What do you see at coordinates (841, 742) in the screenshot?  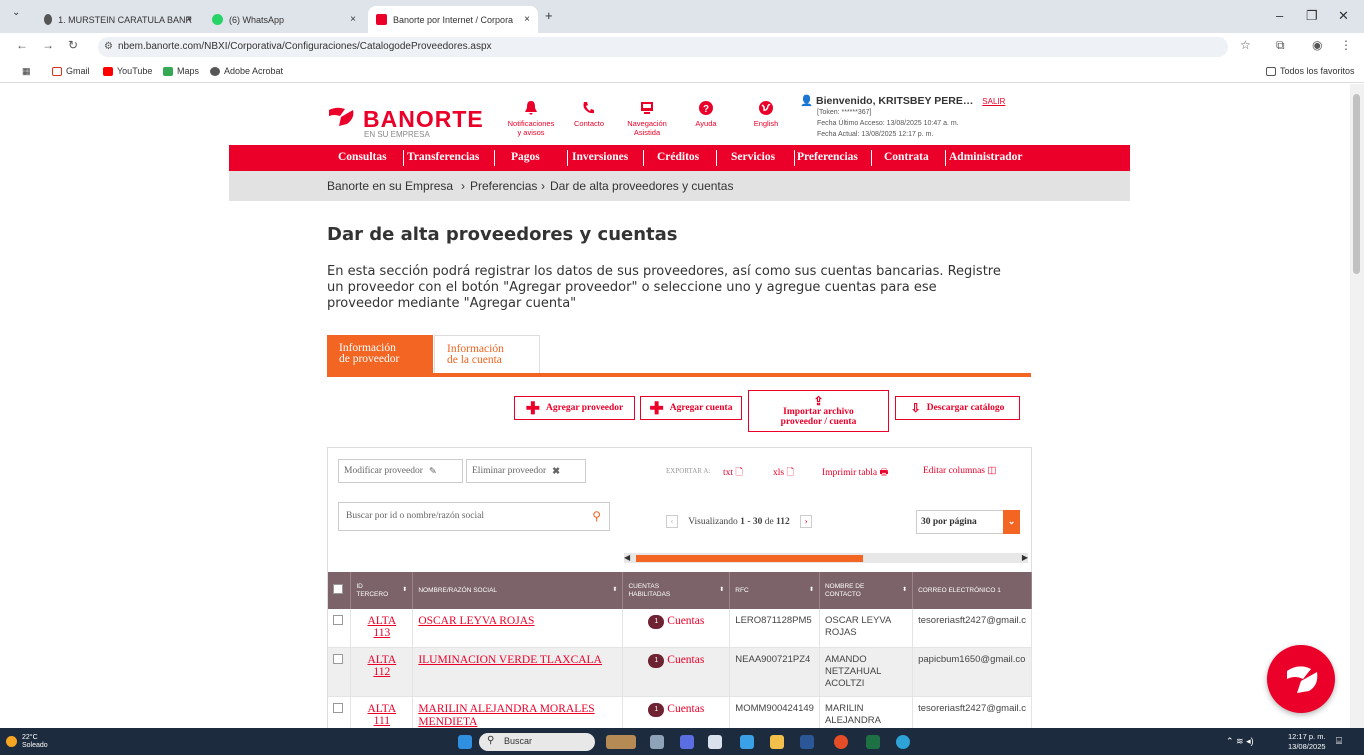 I see `chrome-icon` at bounding box center [841, 742].